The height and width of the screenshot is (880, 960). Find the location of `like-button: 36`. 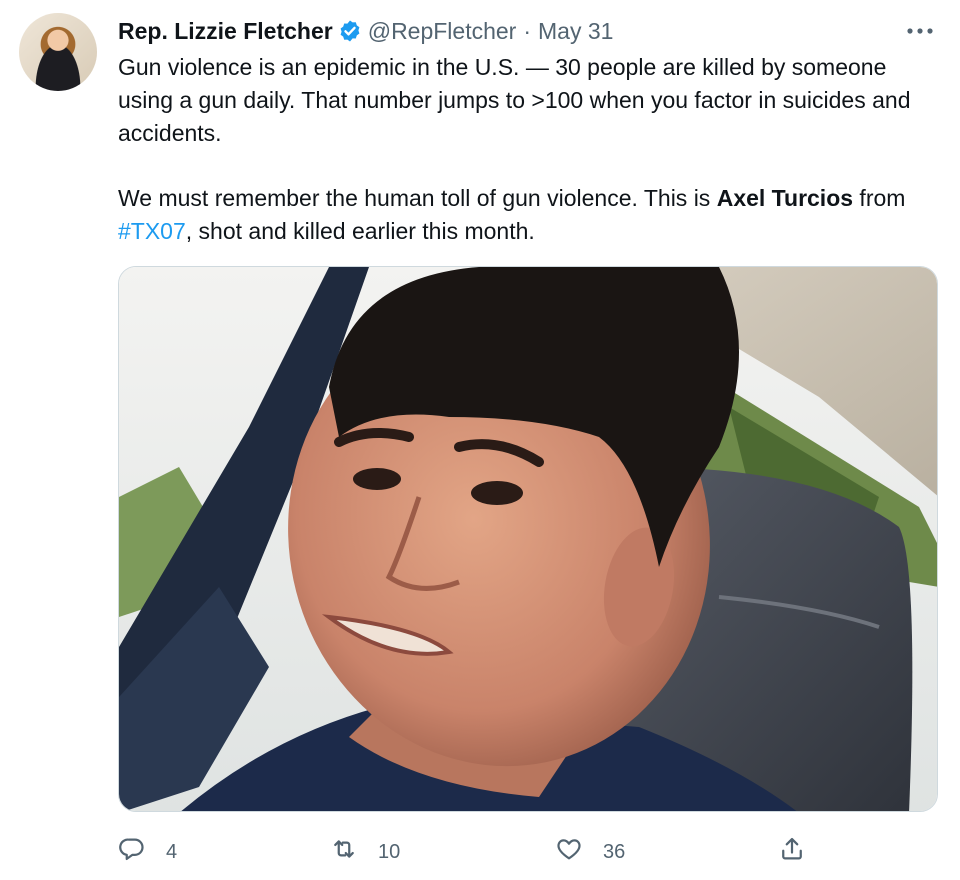

like-button: 36 is located at coordinates (590, 852).